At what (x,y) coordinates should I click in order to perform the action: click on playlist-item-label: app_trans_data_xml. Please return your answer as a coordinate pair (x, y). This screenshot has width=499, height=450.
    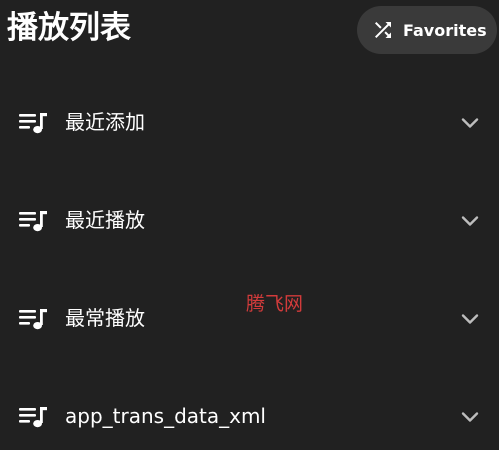
    Looking at the image, I should click on (165, 416).